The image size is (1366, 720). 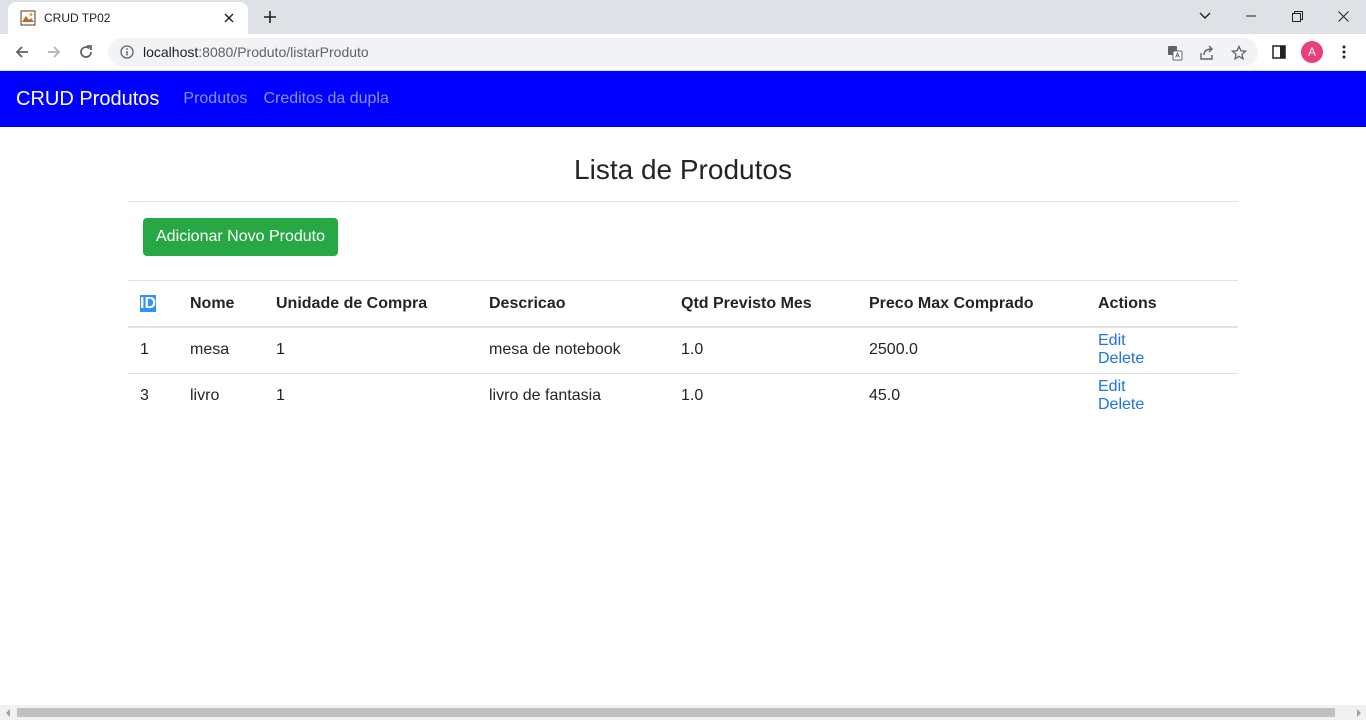 What do you see at coordinates (683, 201) in the screenshot?
I see `divider` at bounding box center [683, 201].